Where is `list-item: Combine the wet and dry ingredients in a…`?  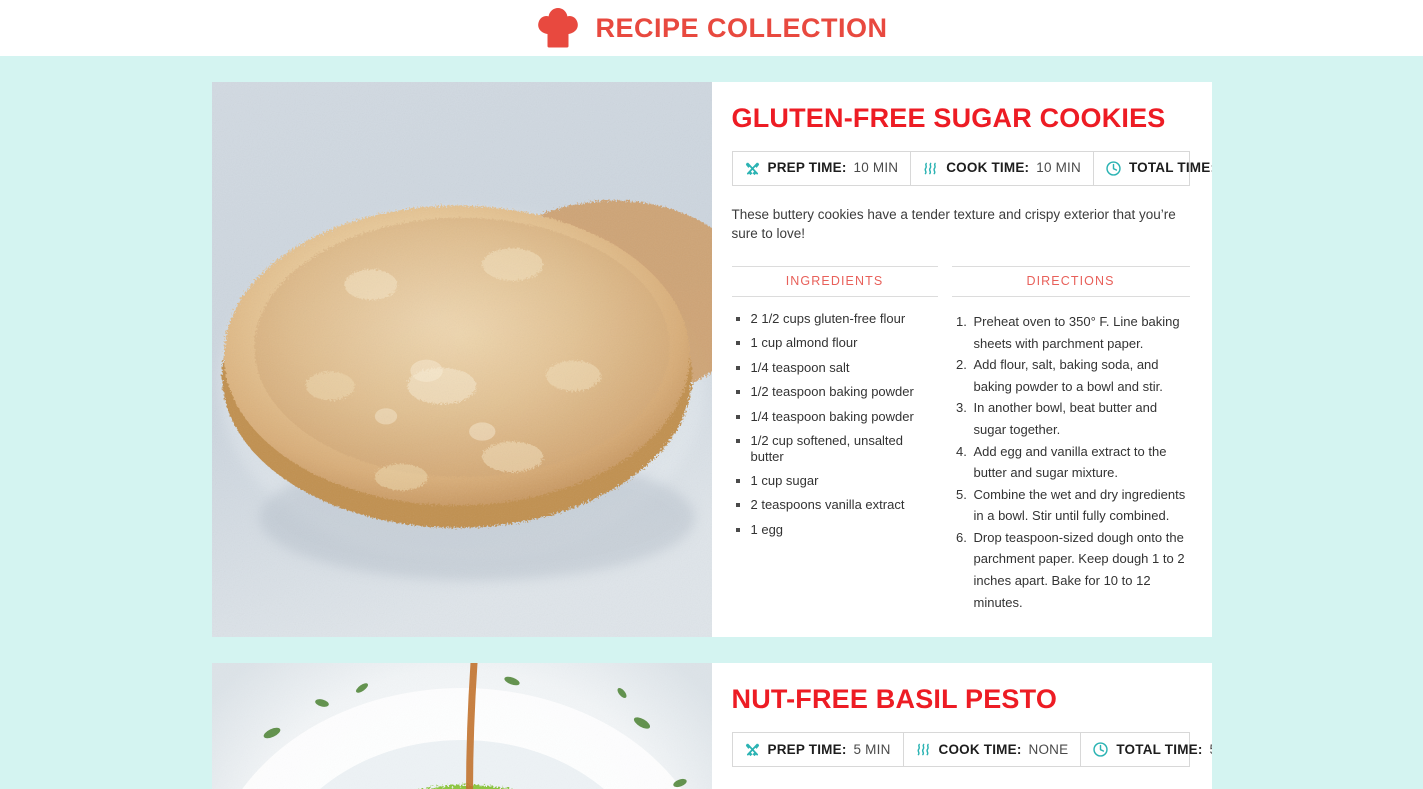 list-item: Combine the wet and dry ingredients in a… is located at coordinates (1080, 505).